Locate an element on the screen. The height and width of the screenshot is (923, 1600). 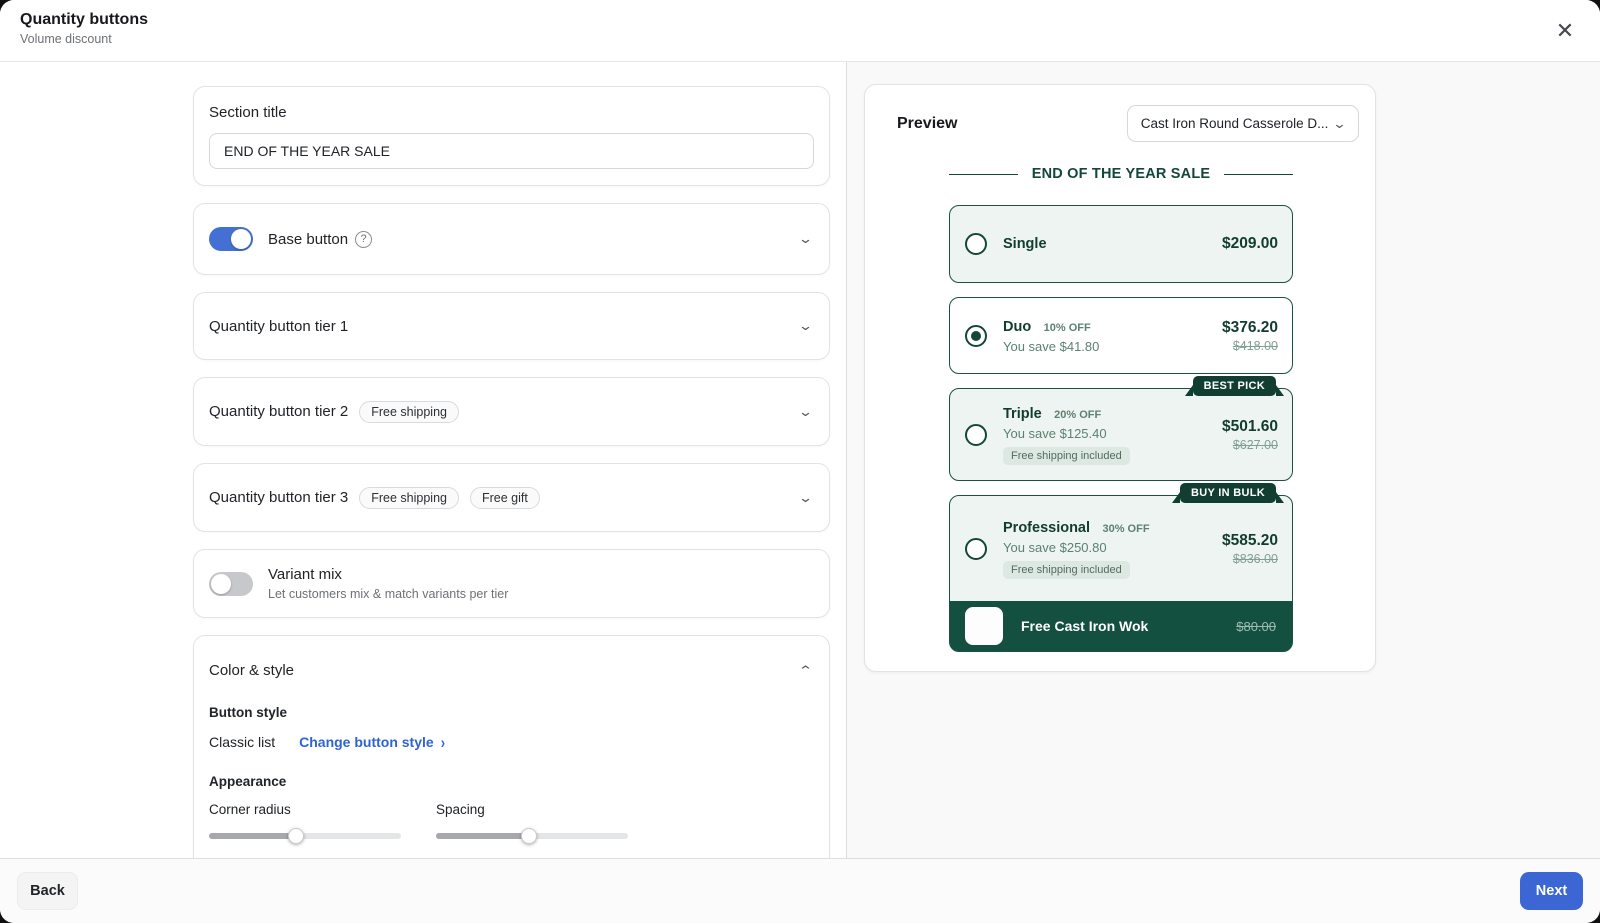
base-button-label-row: Base button ? is located at coordinates (320, 239).